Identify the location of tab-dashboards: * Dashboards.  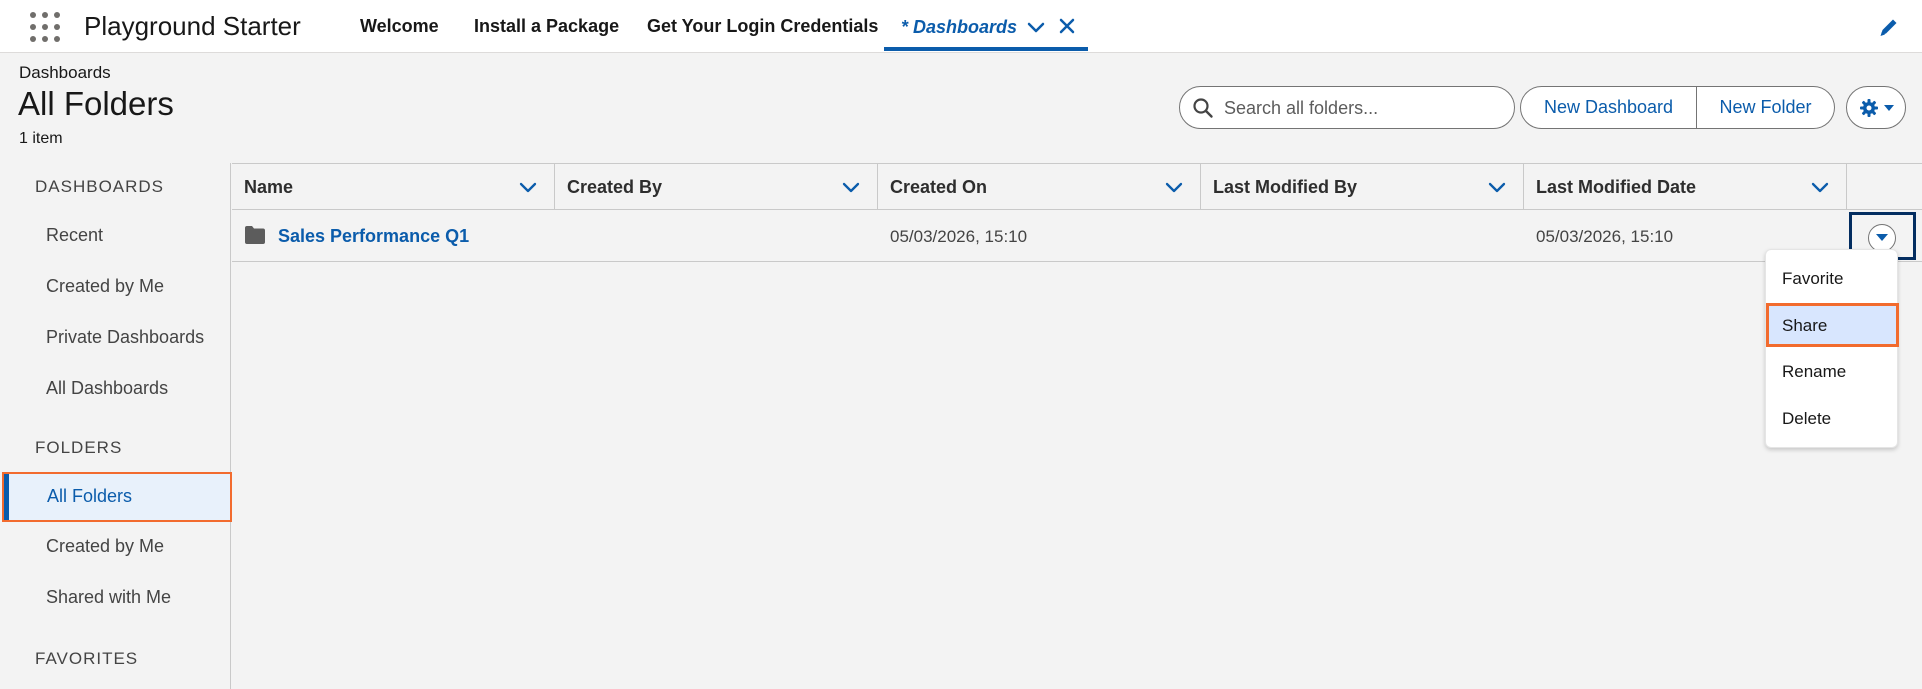
(986, 25).